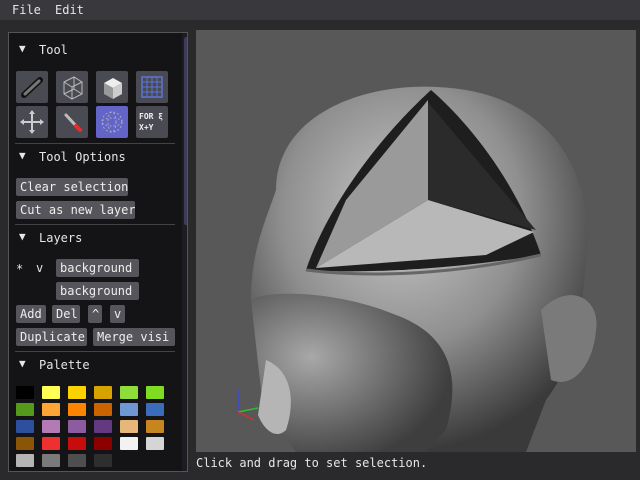 This screenshot has height=480, width=640. I want to click on layers-section-header: ▼ Layers, so click(92, 239).